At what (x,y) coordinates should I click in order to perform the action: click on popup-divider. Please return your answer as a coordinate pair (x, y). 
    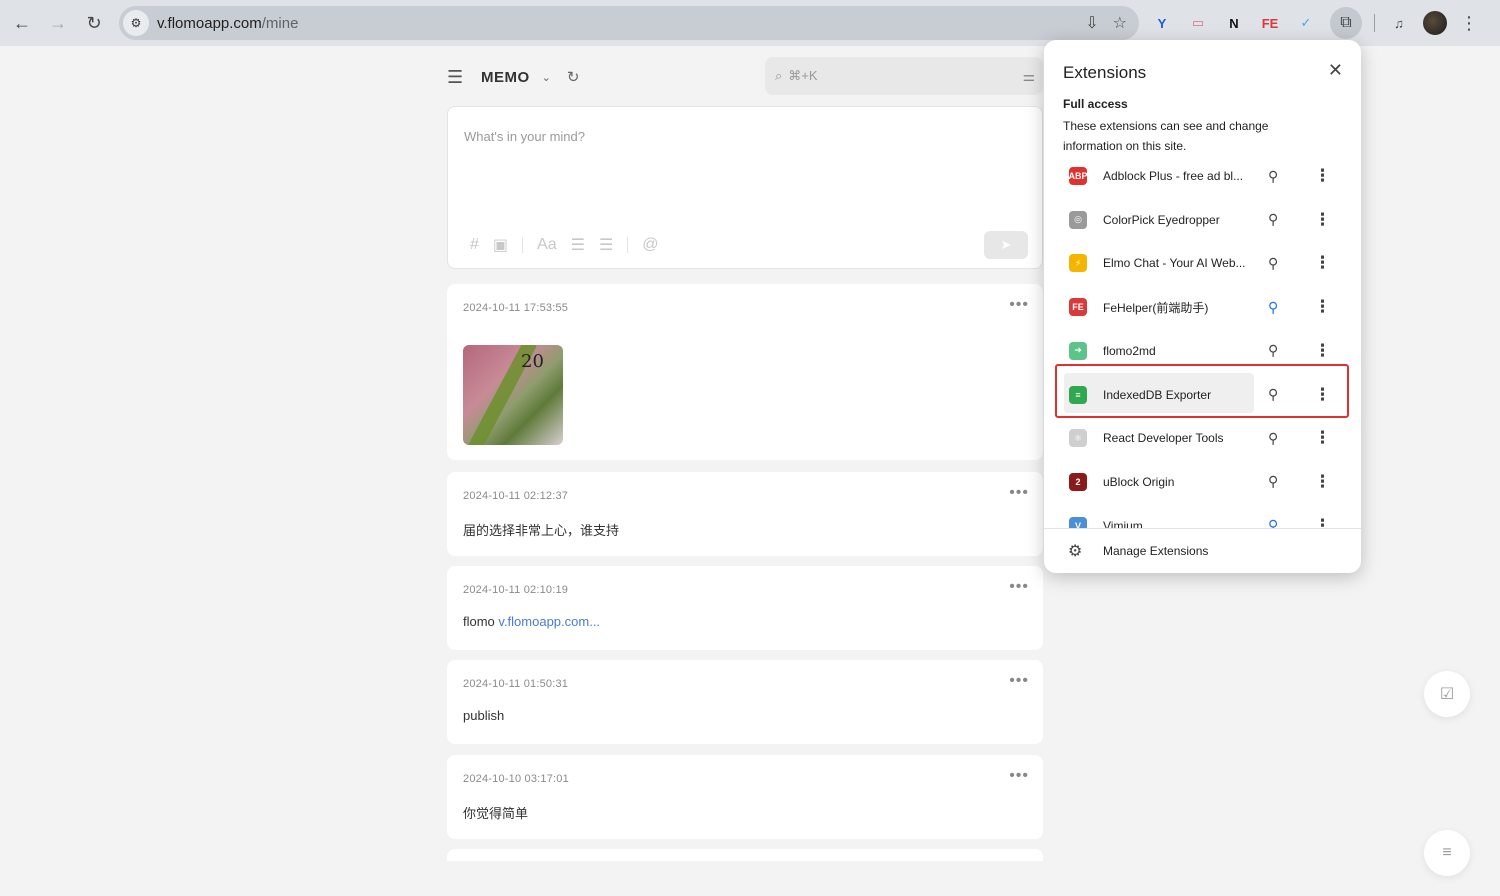
    Looking at the image, I should click on (1202, 528).